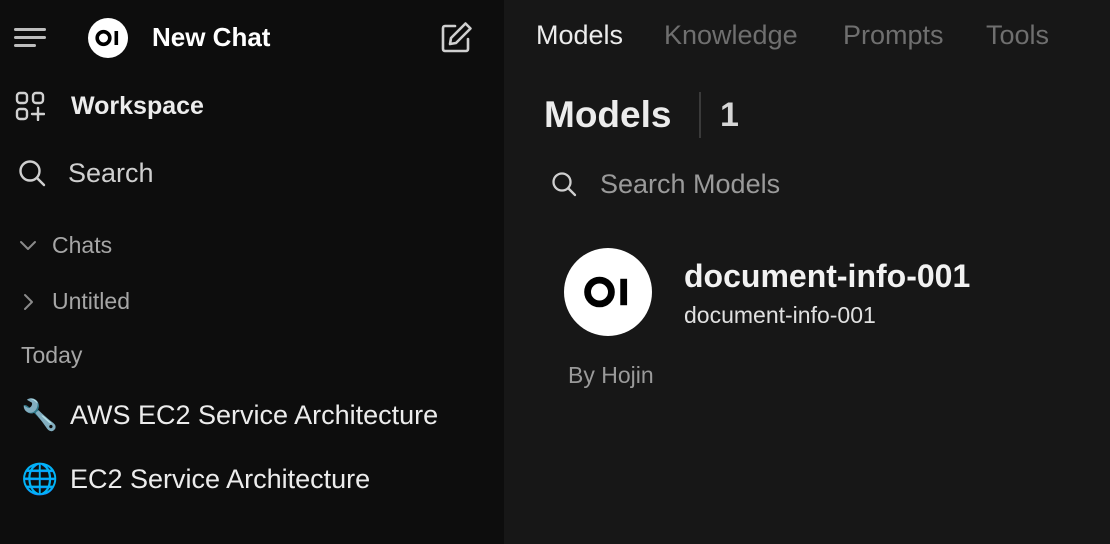 This screenshot has height=544, width=1110. What do you see at coordinates (814, 116) in the screenshot?
I see `models-header: Models 1` at bounding box center [814, 116].